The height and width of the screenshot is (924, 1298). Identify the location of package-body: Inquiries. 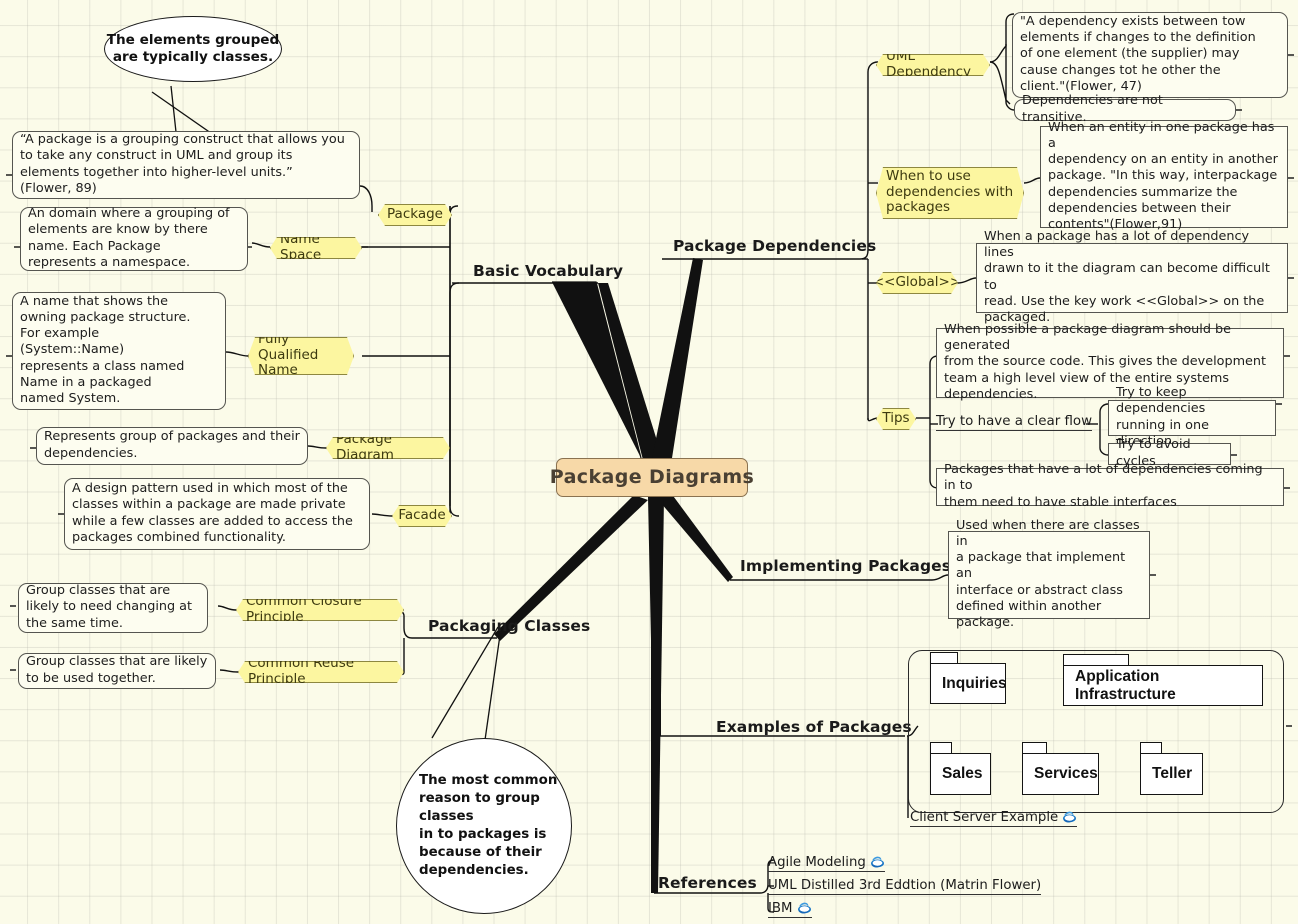
(968, 683).